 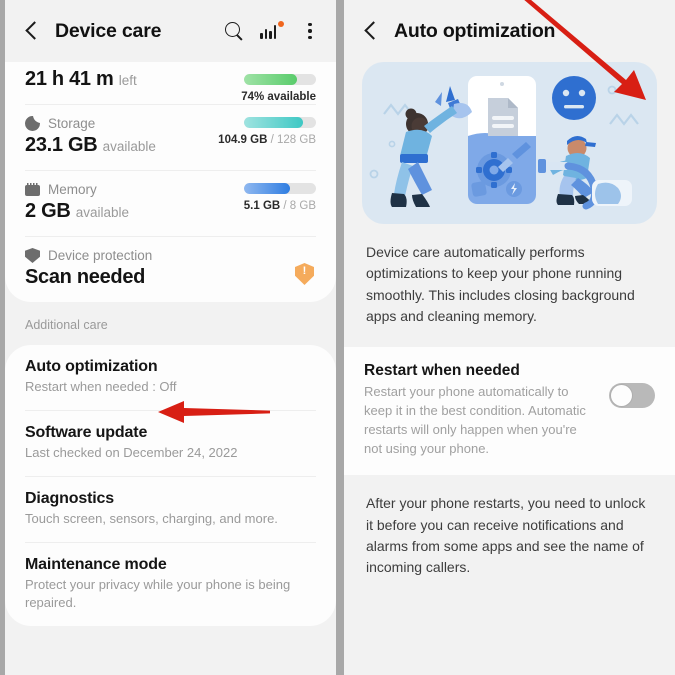 I want to click on status-row-device-protection: Device protection Scan needed, so click(x=170, y=269).